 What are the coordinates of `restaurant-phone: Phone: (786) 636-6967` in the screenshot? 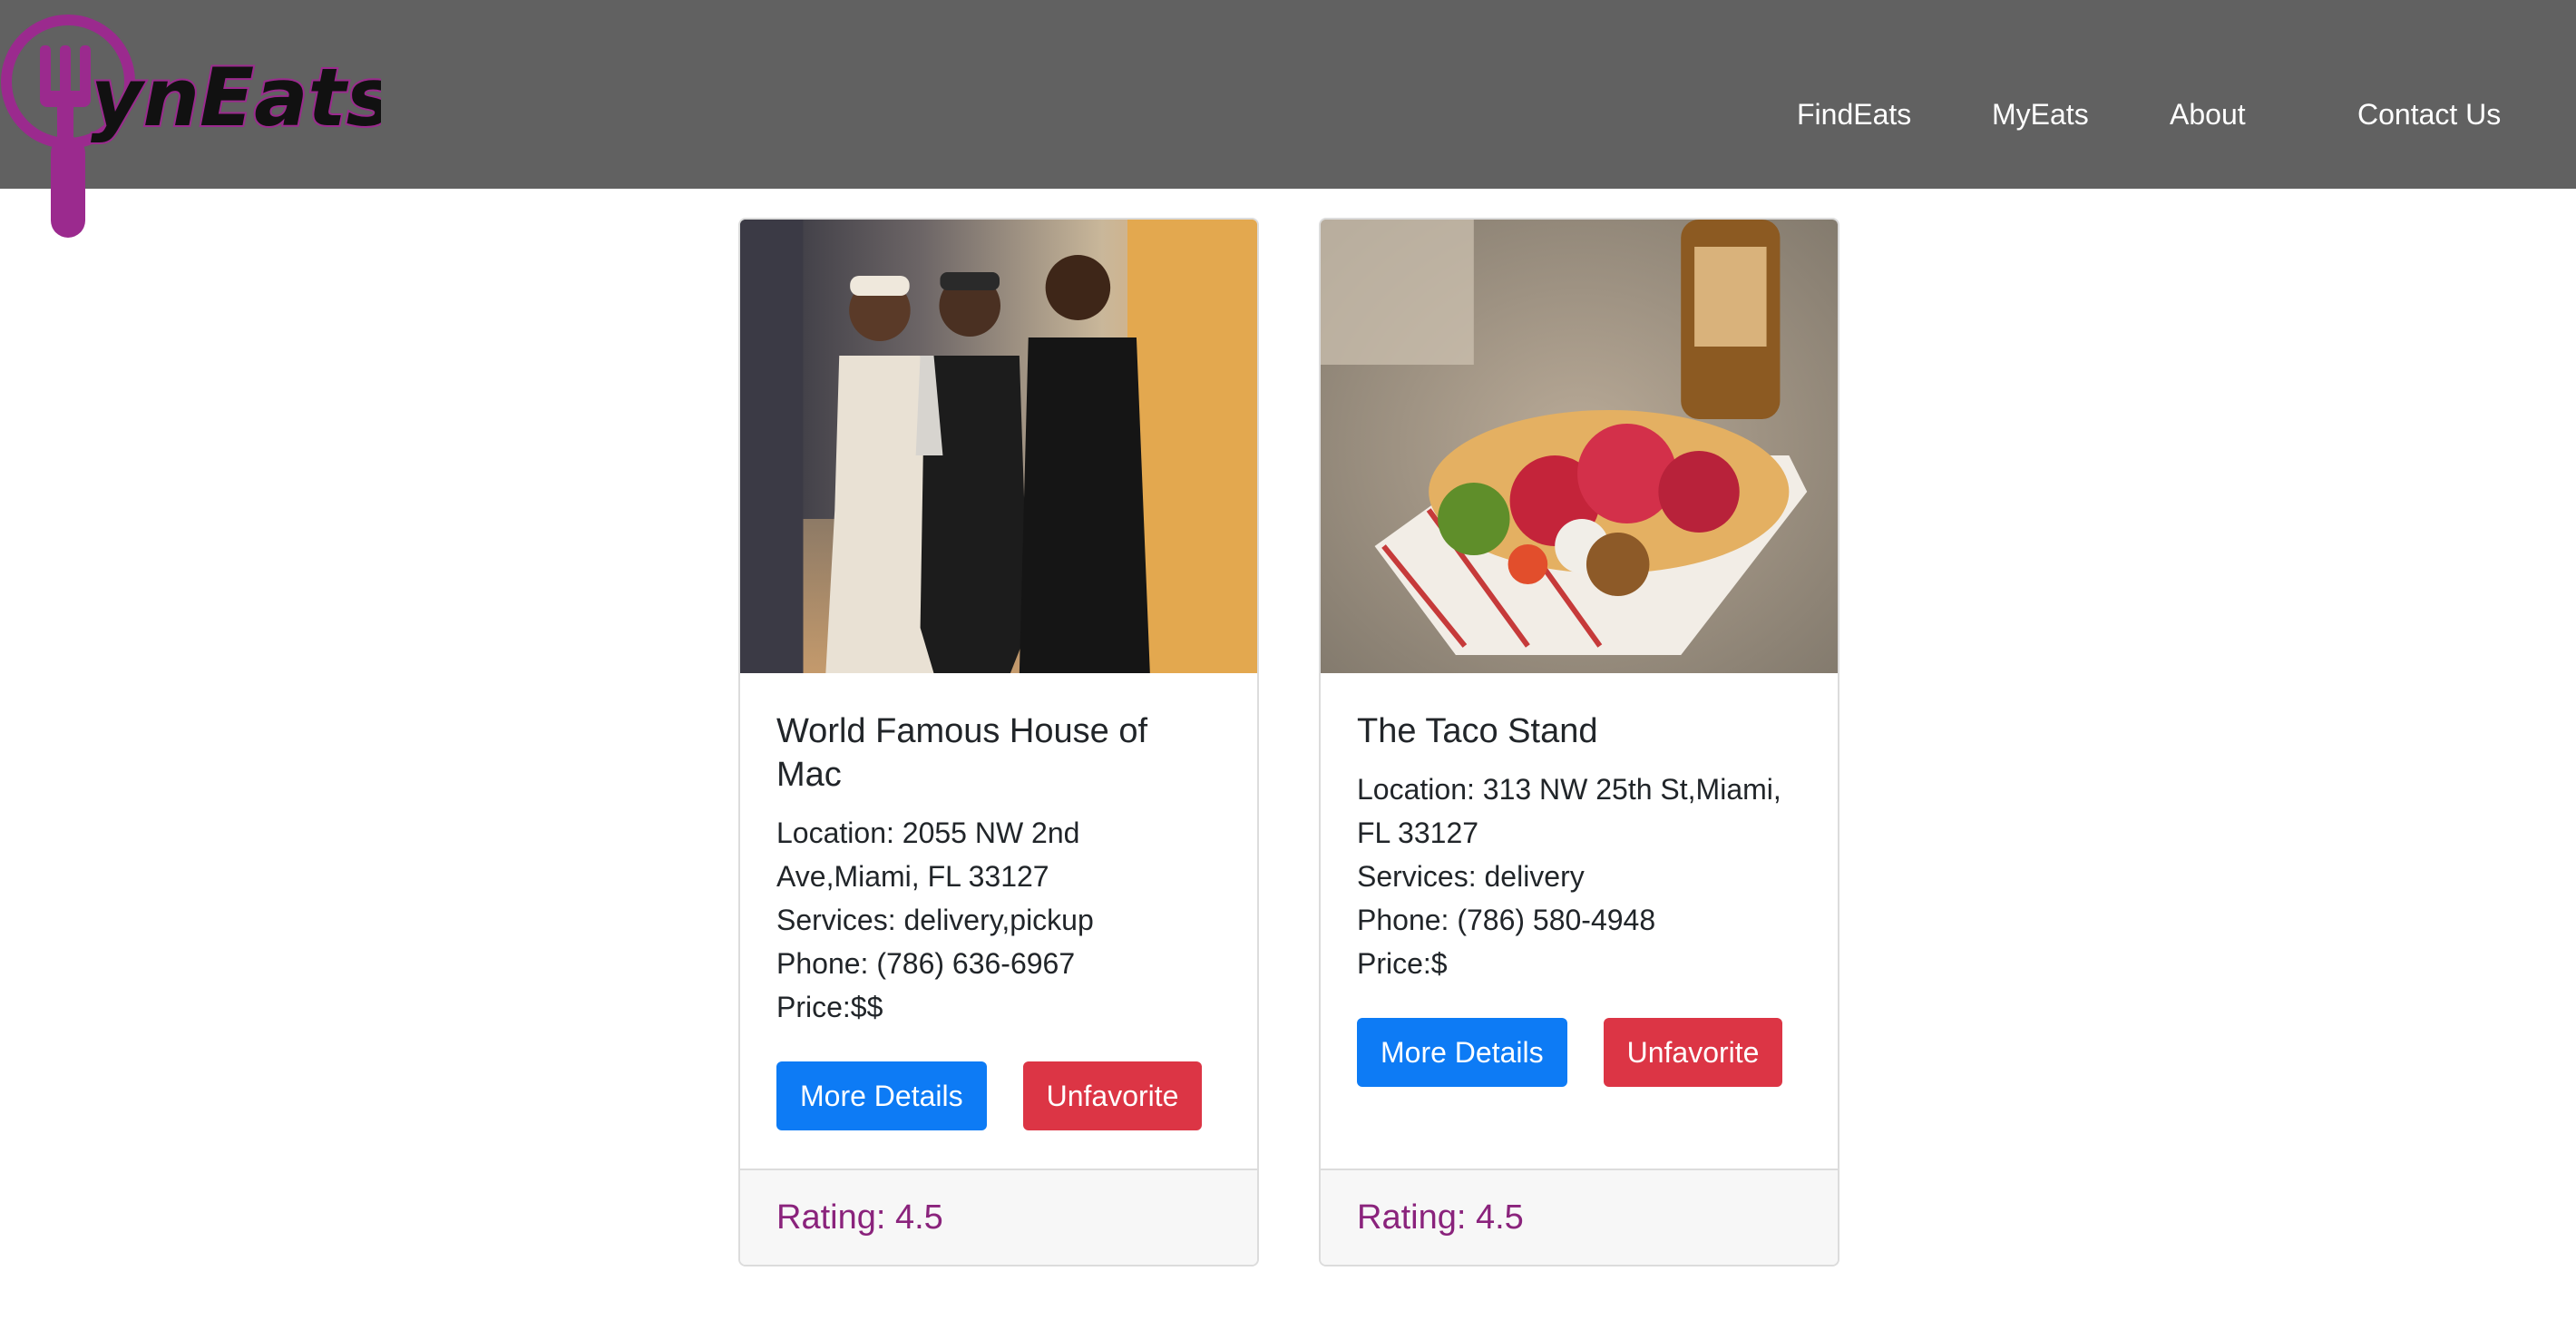 It's located at (926, 963).